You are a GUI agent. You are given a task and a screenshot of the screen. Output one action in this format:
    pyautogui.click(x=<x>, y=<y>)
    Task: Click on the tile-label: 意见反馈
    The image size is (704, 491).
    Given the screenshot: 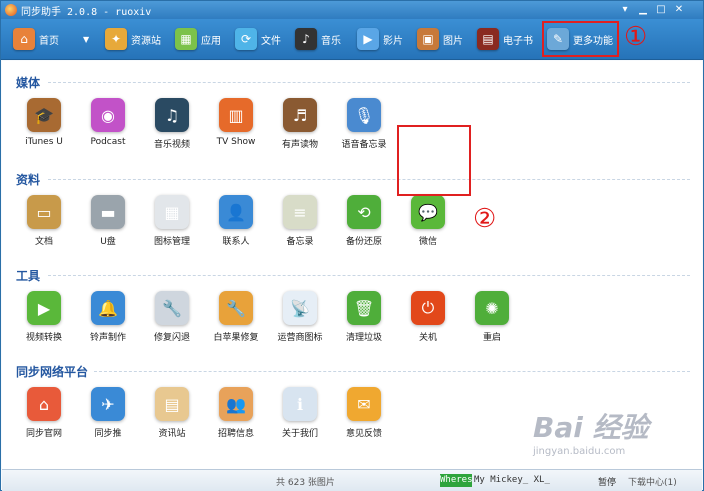 What is the action you would take?
    pyautogui.click(x=363, y=434)
    